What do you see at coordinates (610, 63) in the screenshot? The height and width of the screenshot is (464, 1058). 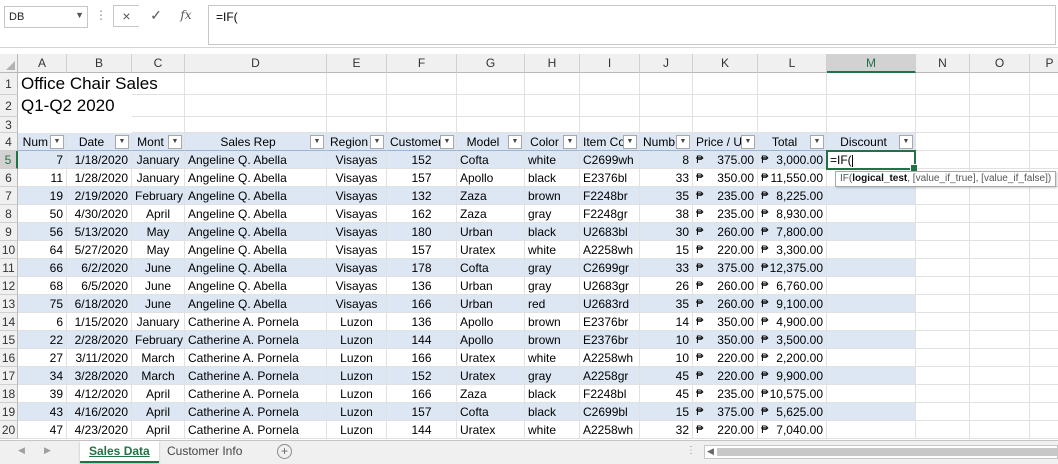 I see `column-header-i: I` at bounding box center [610, 63].